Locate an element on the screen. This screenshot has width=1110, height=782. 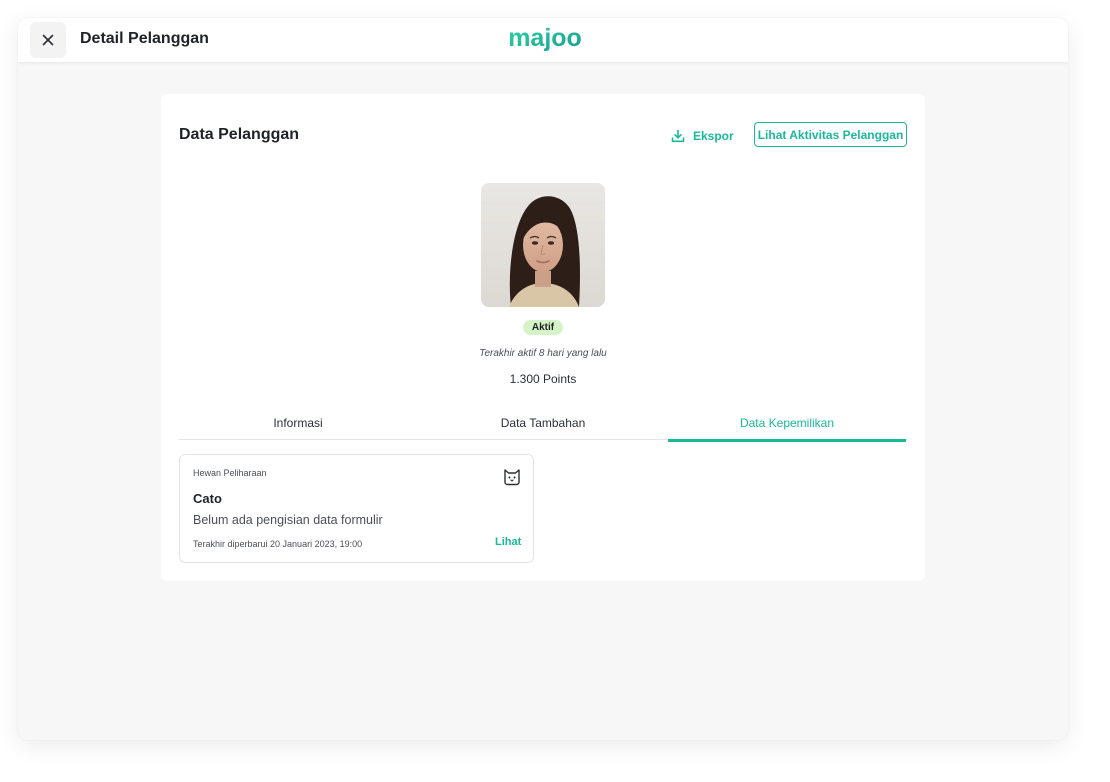
export-label: Ekspor is located at coordinates (713, 136).